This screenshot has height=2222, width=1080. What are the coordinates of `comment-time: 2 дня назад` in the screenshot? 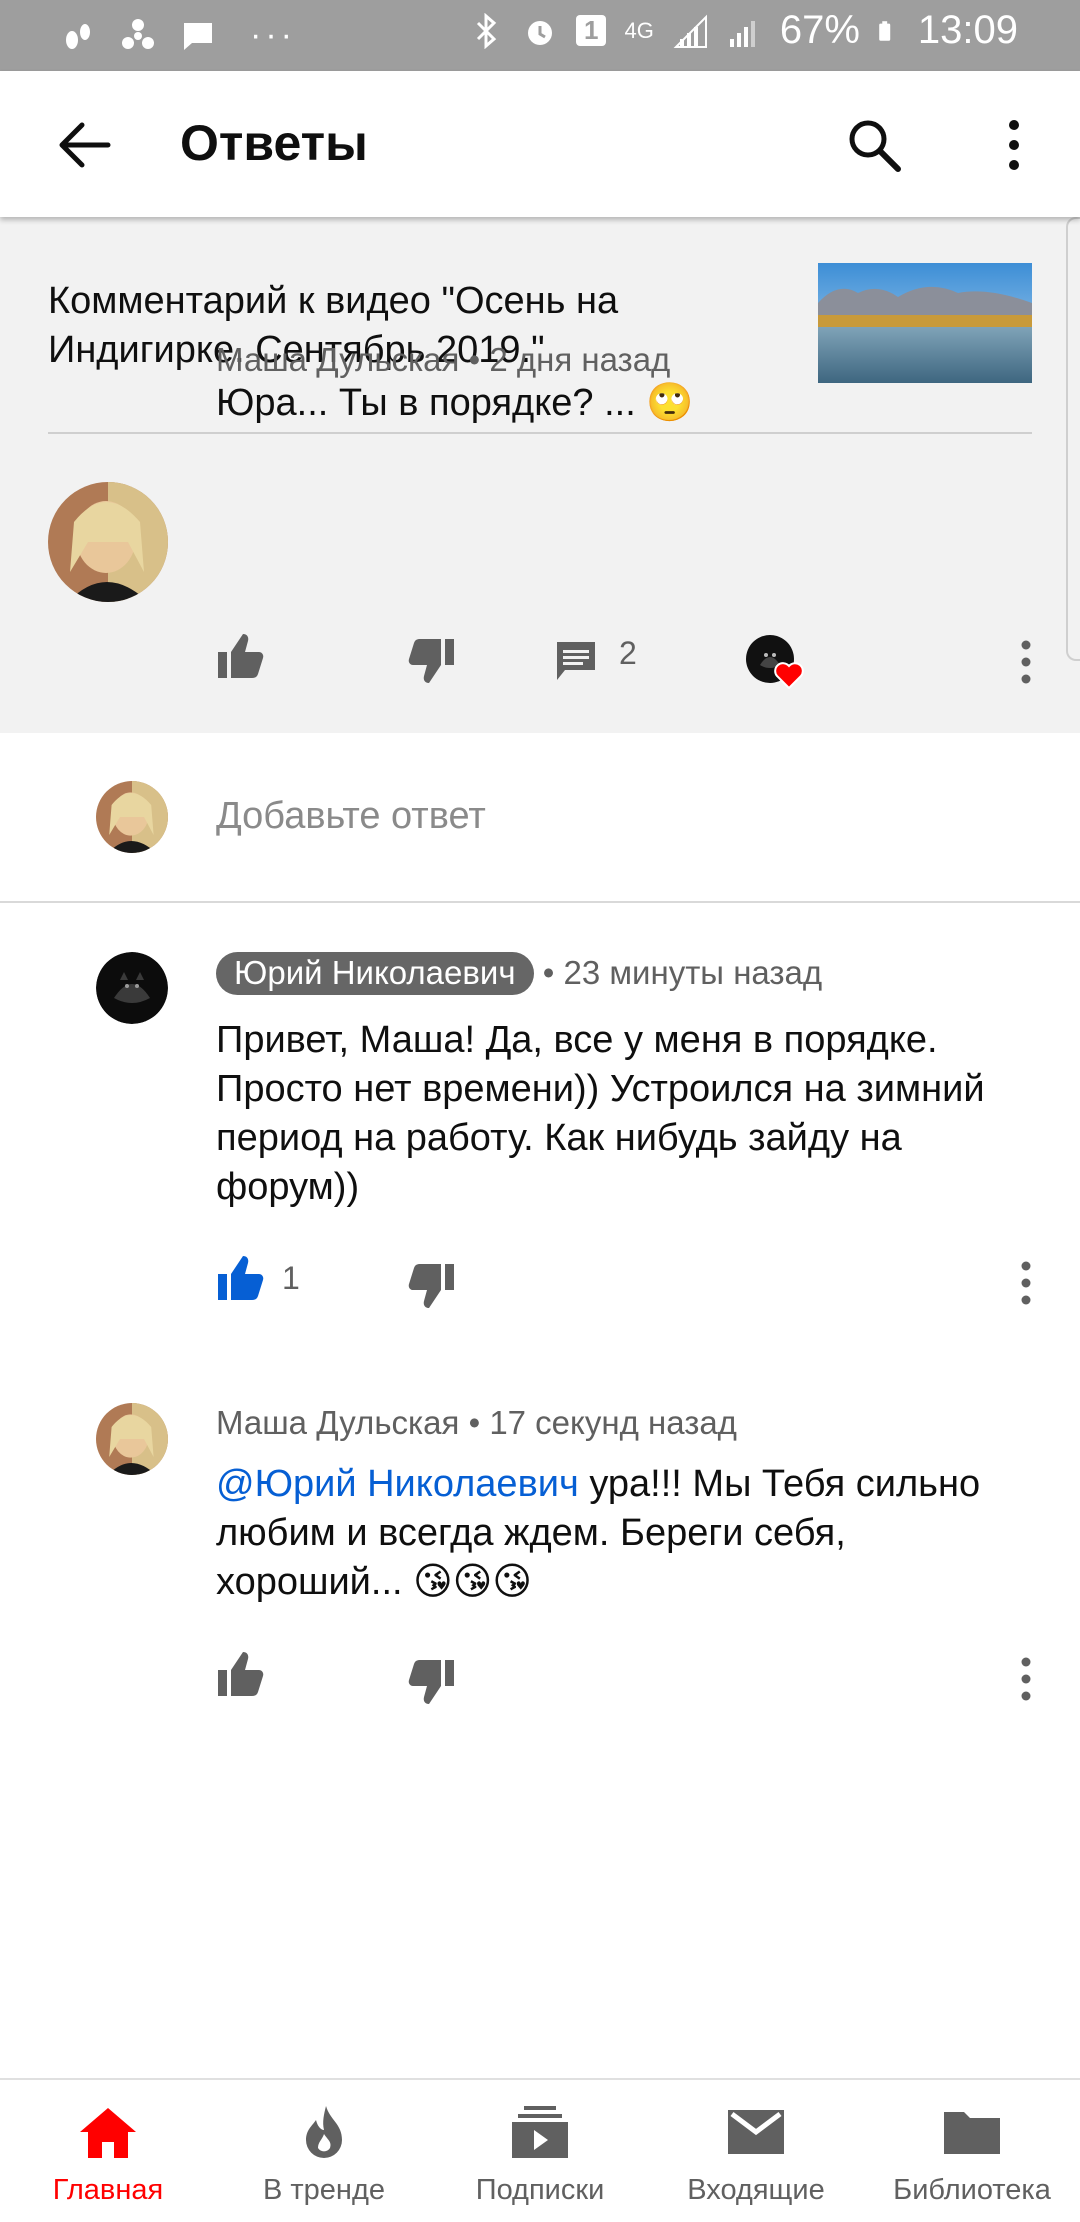 It's located at (580, 359).